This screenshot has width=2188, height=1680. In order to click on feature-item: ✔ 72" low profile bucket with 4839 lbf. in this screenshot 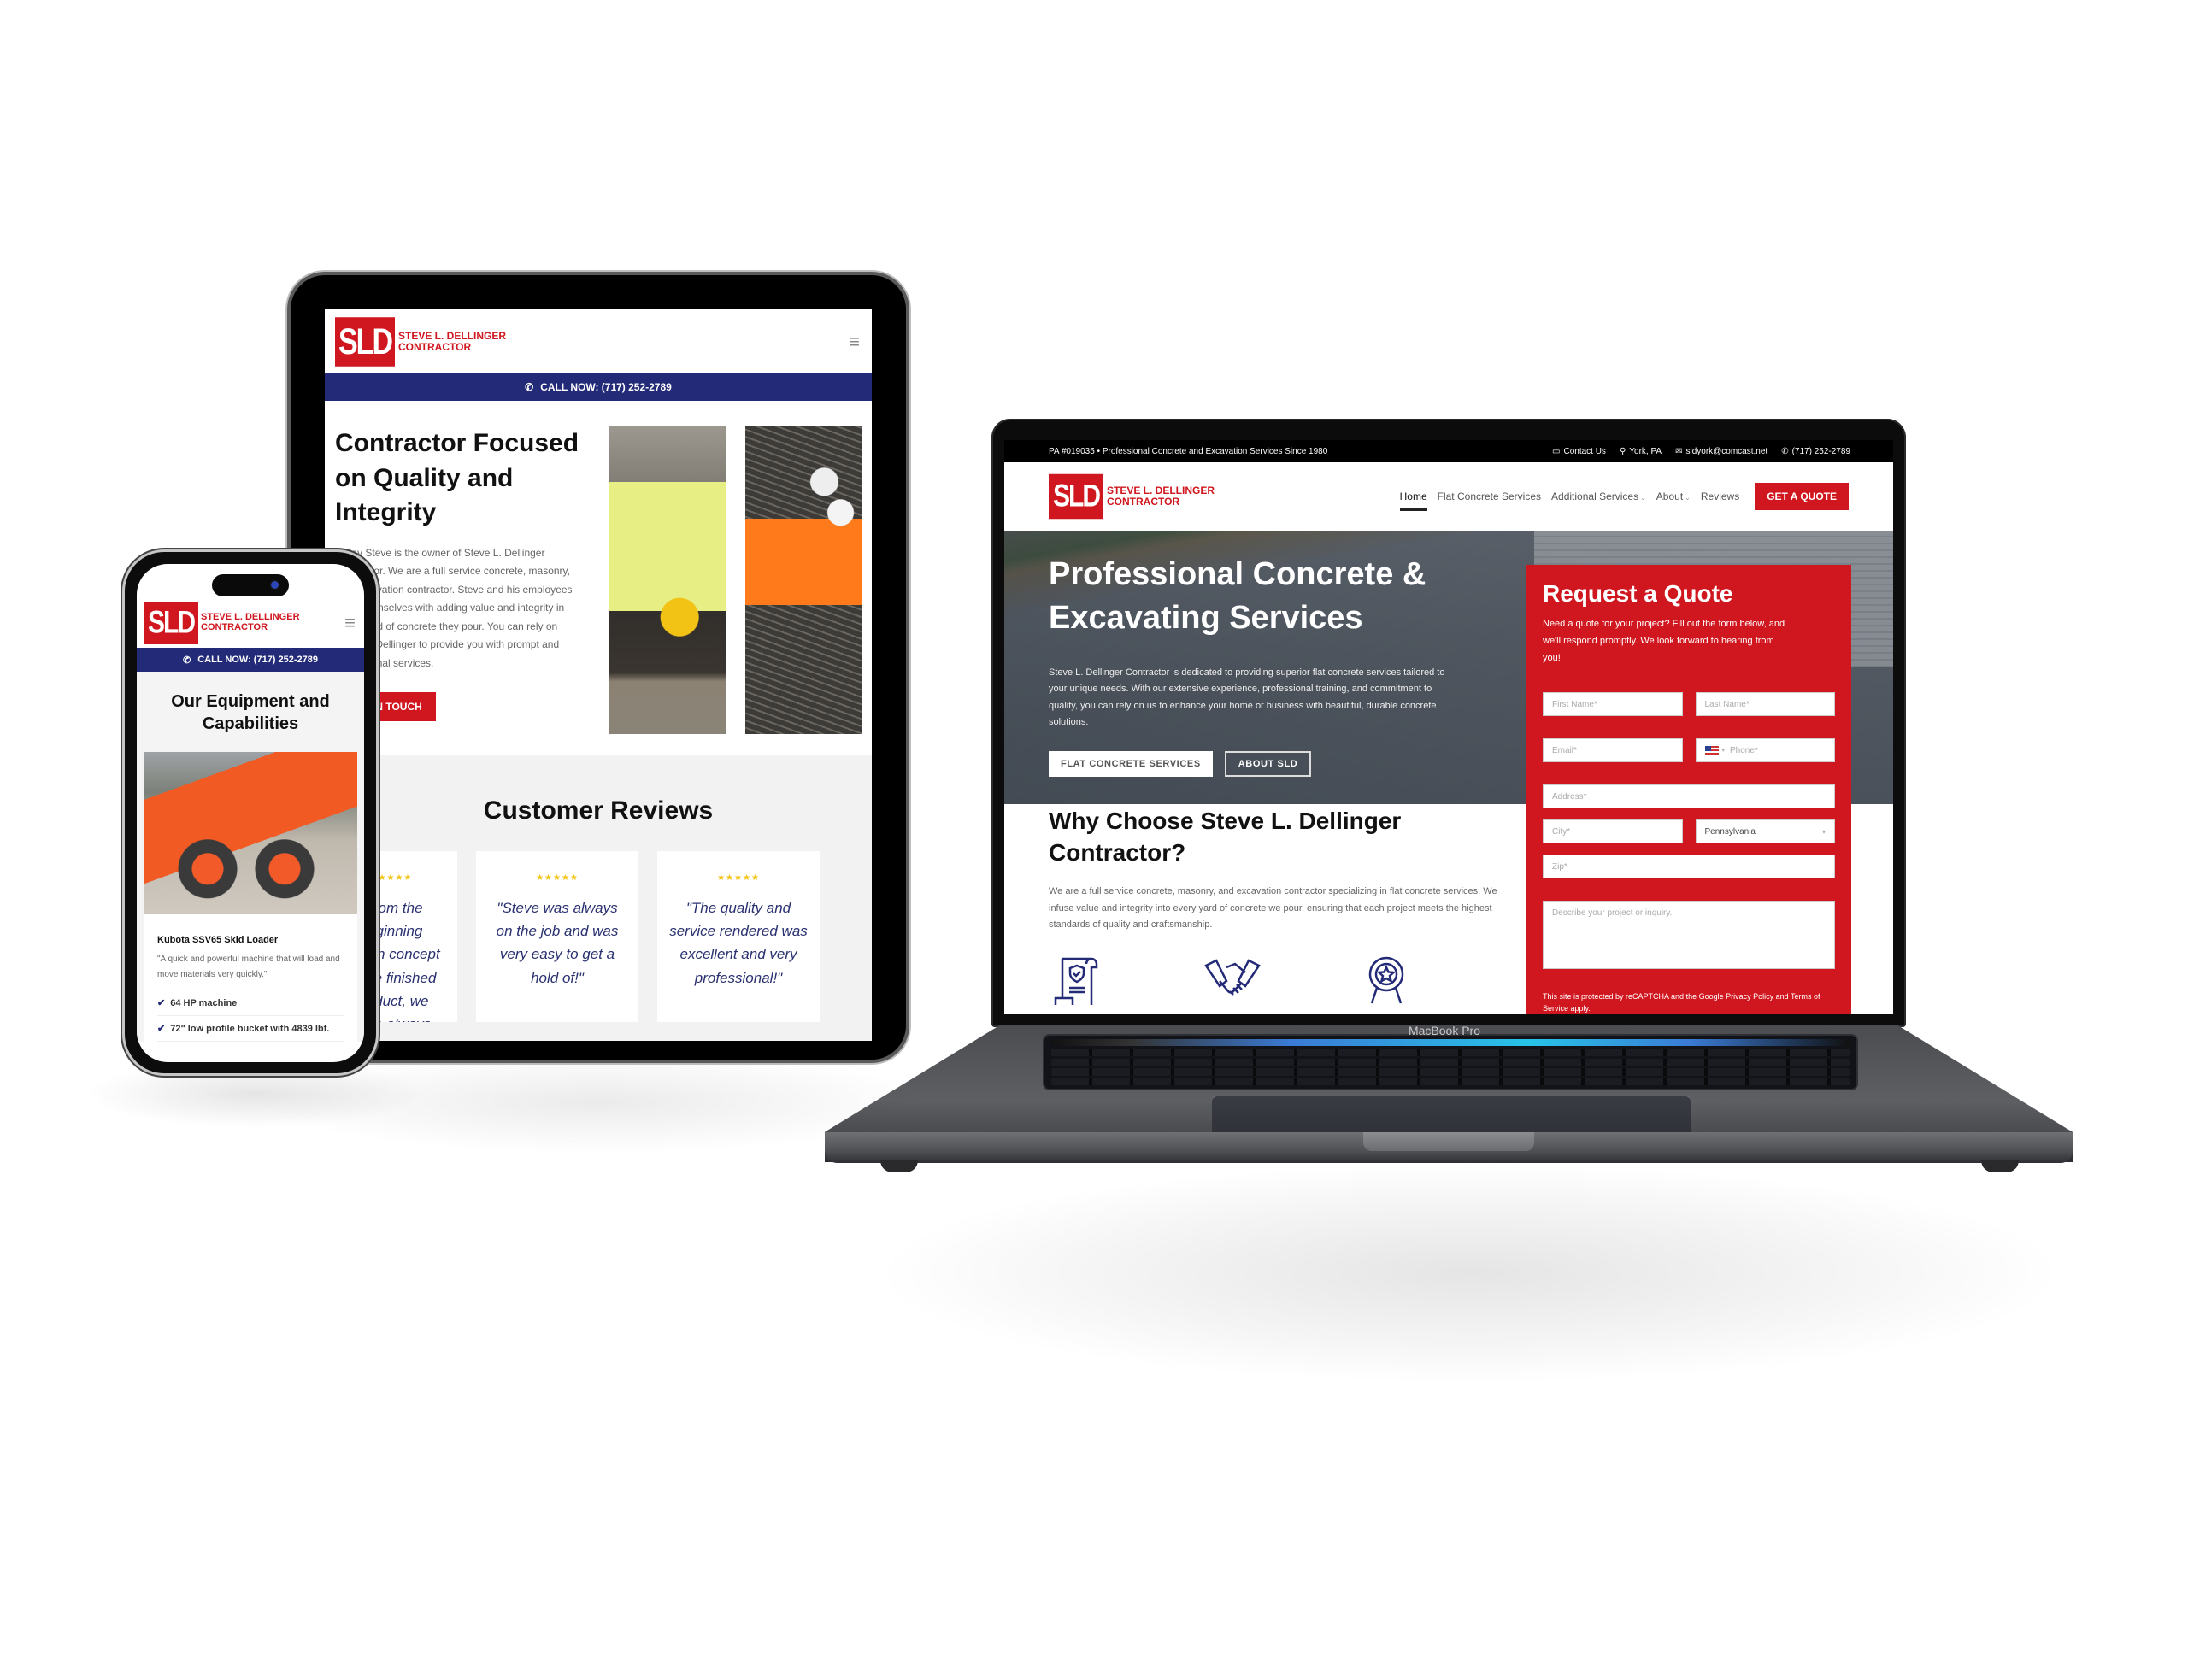, I will do `click(250, 1029)`.